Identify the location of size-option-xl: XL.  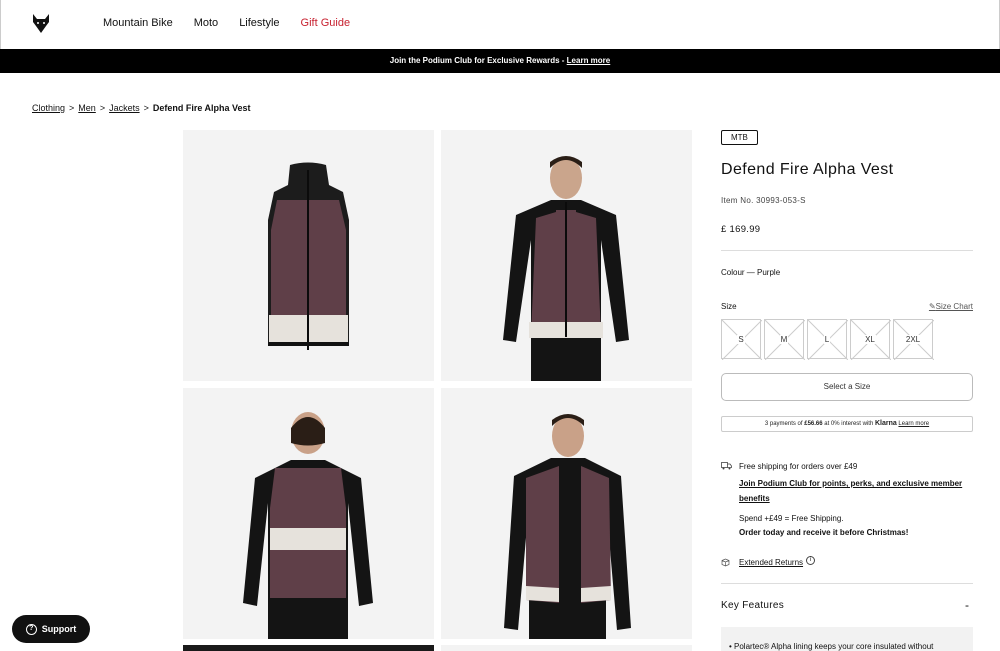
(870, 339).